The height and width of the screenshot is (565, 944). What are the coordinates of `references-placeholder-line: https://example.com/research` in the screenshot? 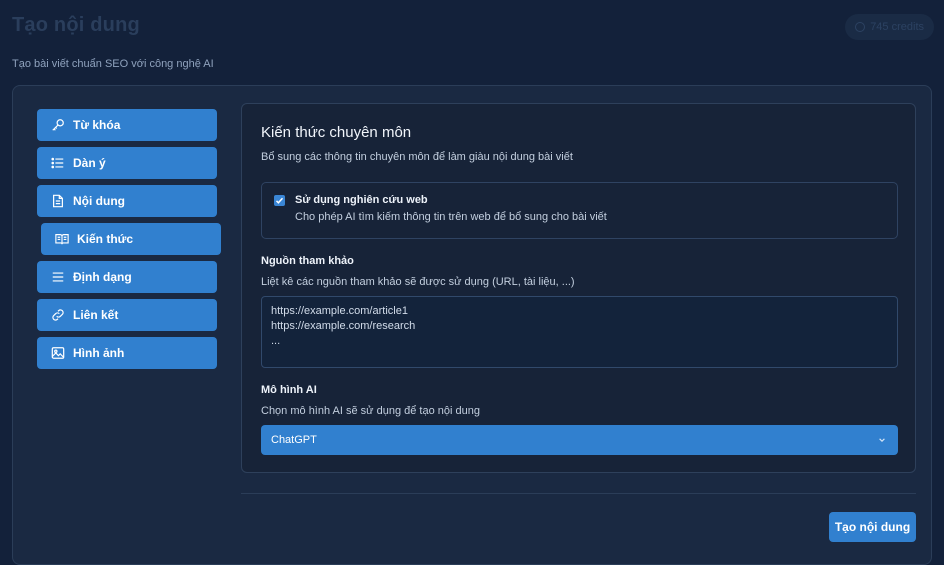 It's located at (343, 326).